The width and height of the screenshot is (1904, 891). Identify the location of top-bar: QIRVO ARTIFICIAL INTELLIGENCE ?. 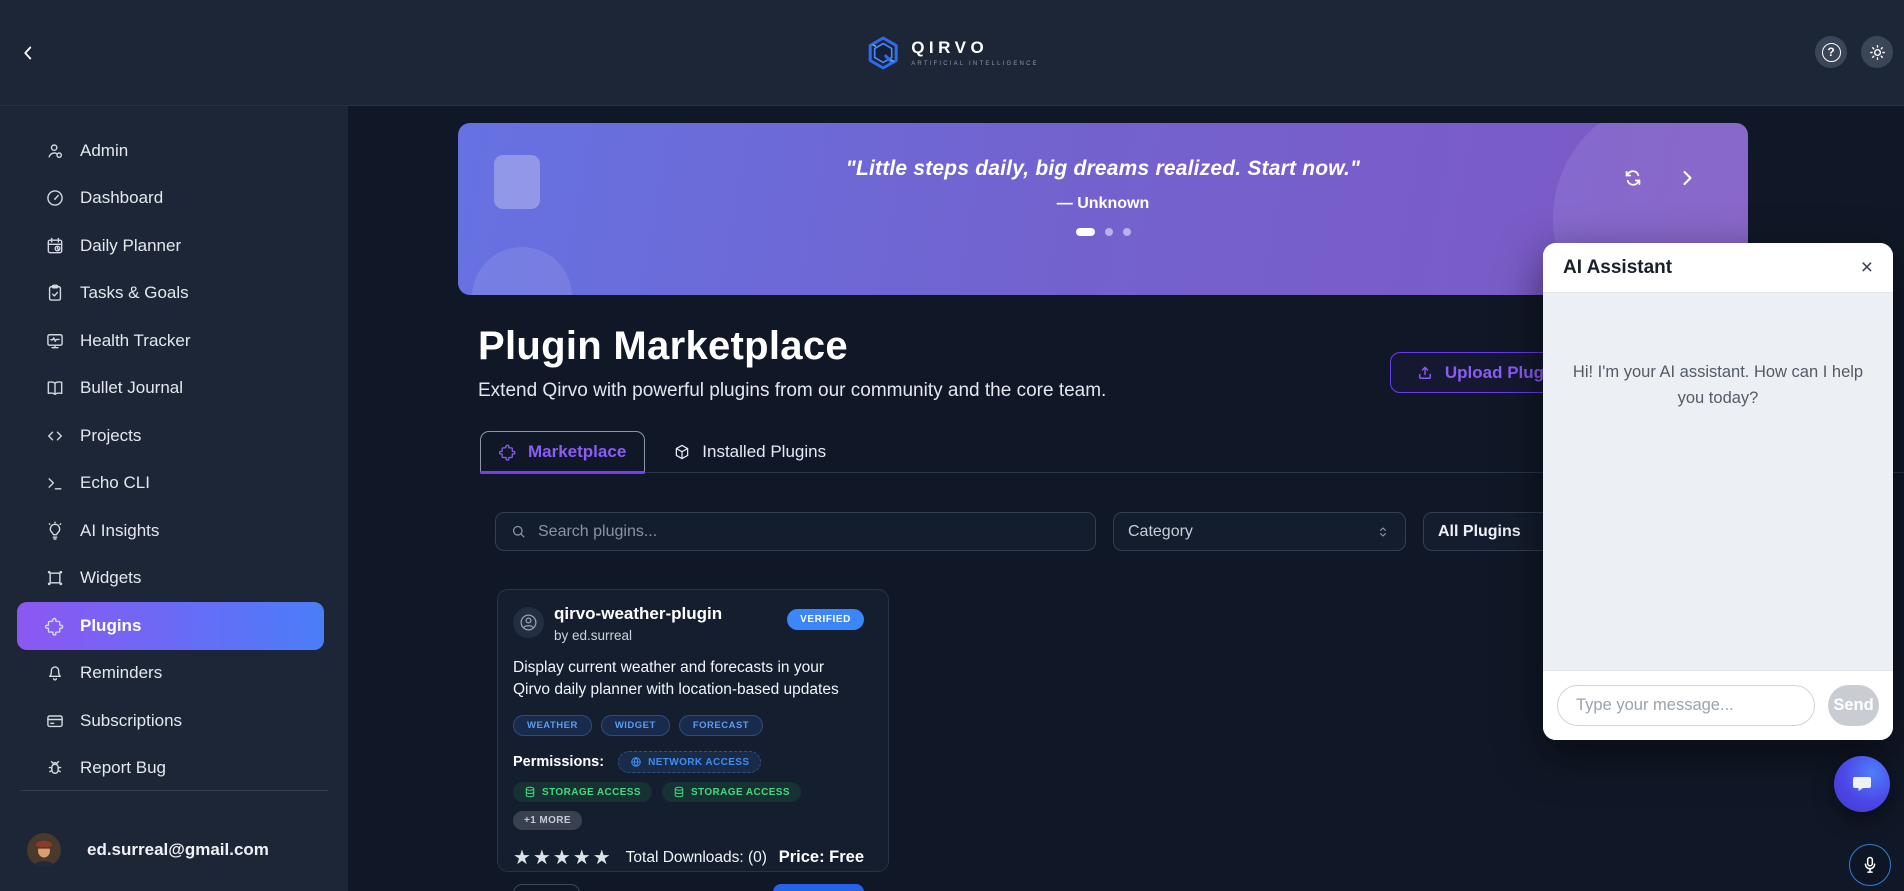
(952, 53).